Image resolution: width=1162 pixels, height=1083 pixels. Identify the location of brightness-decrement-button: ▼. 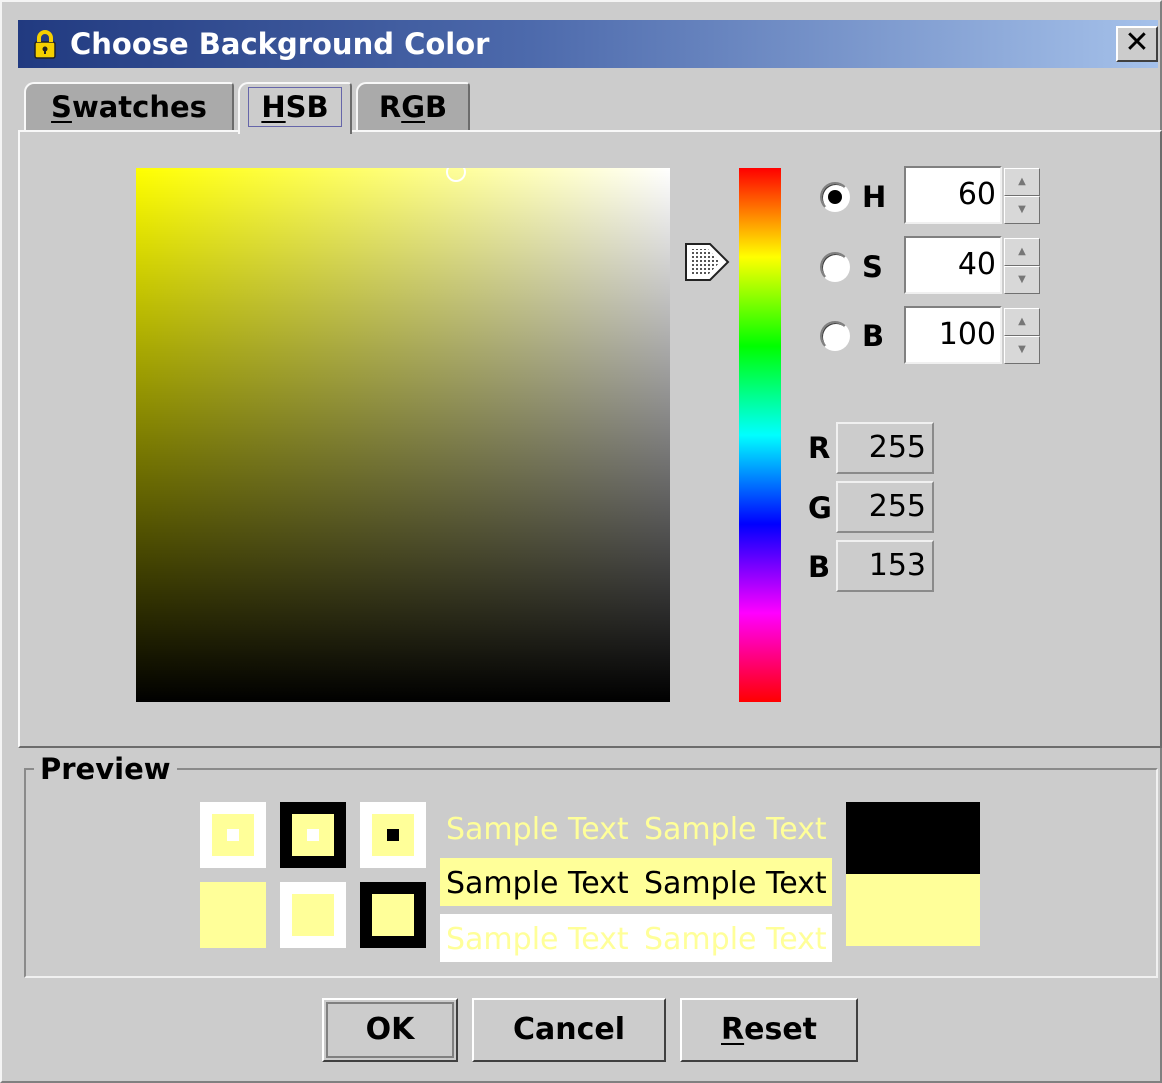
(1022, 350).